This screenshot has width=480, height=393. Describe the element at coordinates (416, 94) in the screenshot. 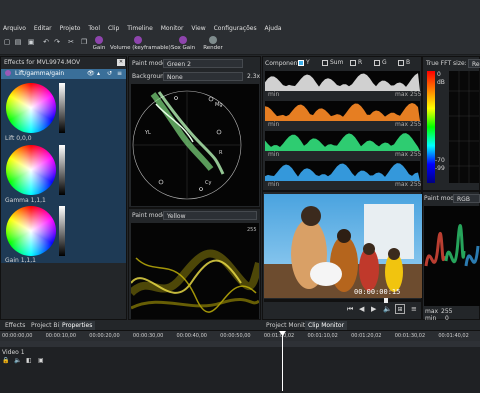

I see `histogram-max-value-0: 255` at that location.